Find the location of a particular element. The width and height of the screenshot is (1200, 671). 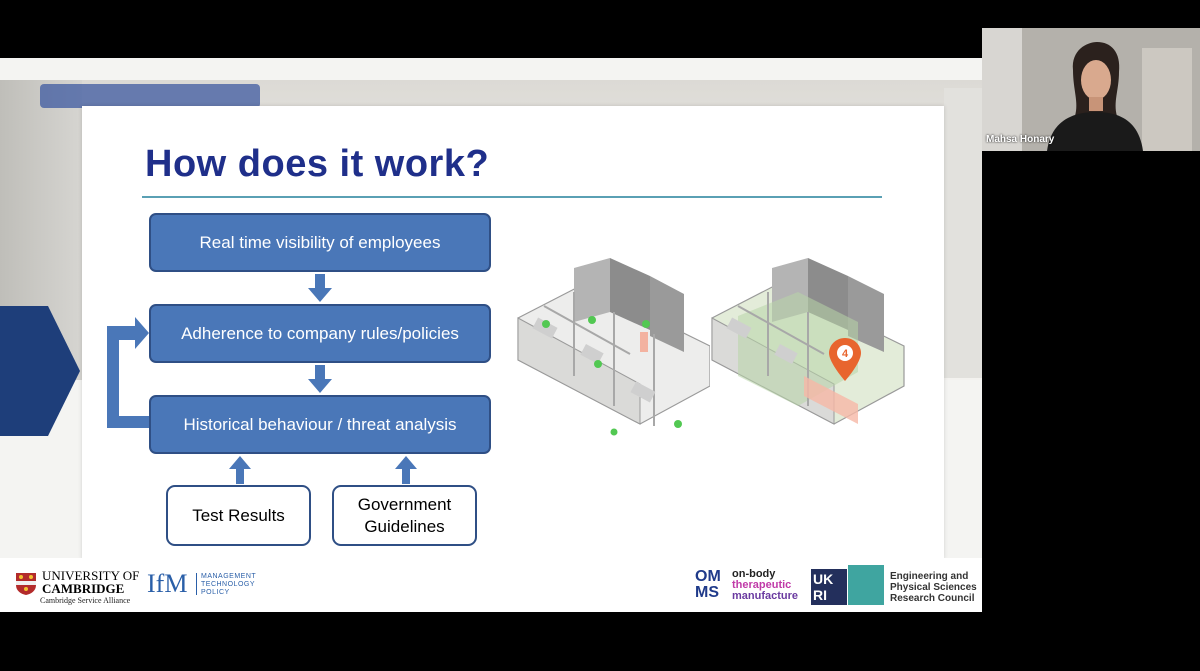

cambridge-subtitle: Cambridge Service Alliance is located at coordinates (85, 600).